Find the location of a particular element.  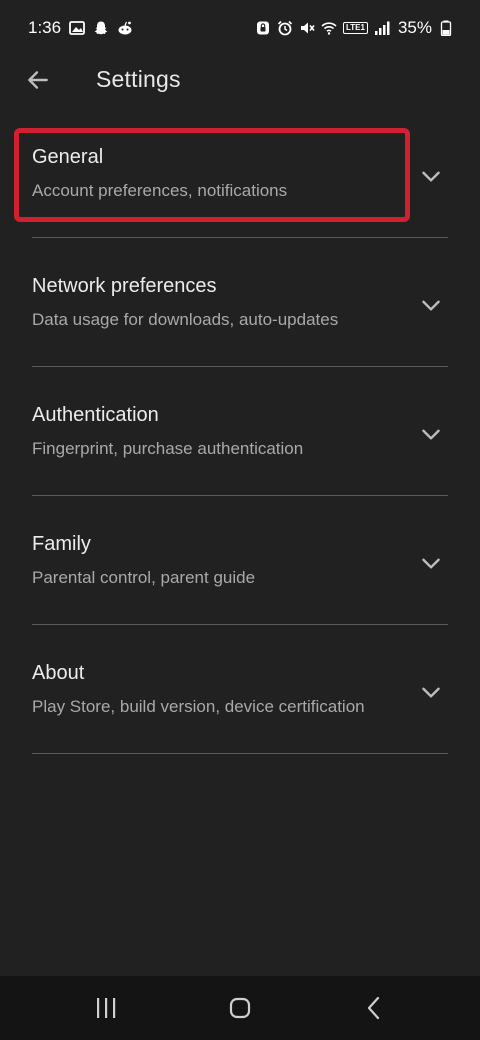

item-subtitle: Account preferences, notifications is located at coordinates (160, 190).